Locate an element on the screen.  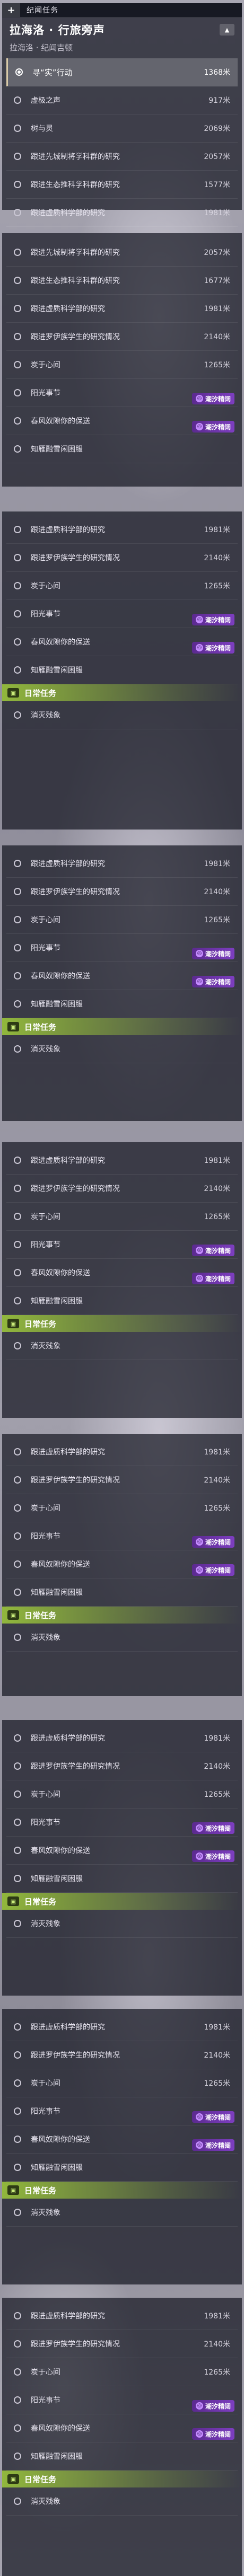
quest-tab: + 纪闻任务 is located at coordinates (122, 10).